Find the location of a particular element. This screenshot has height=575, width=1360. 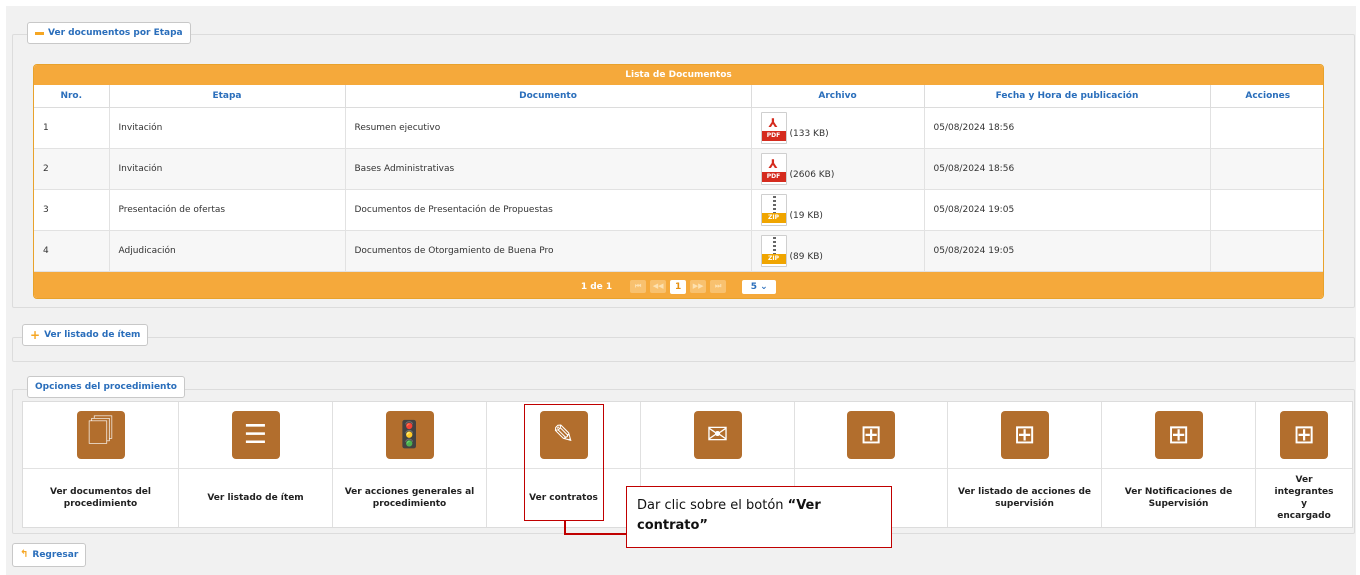

items-fieldset is located at coordinates (683, 349).